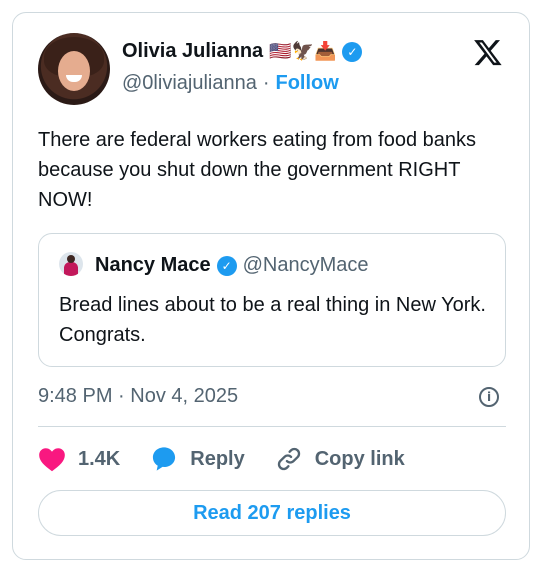 This screenshot has height=578, width=548. What do you see at coordinates (217, 458) in the screenshot?
I see `reply-label: Reply` at bounding box center [217, 458].